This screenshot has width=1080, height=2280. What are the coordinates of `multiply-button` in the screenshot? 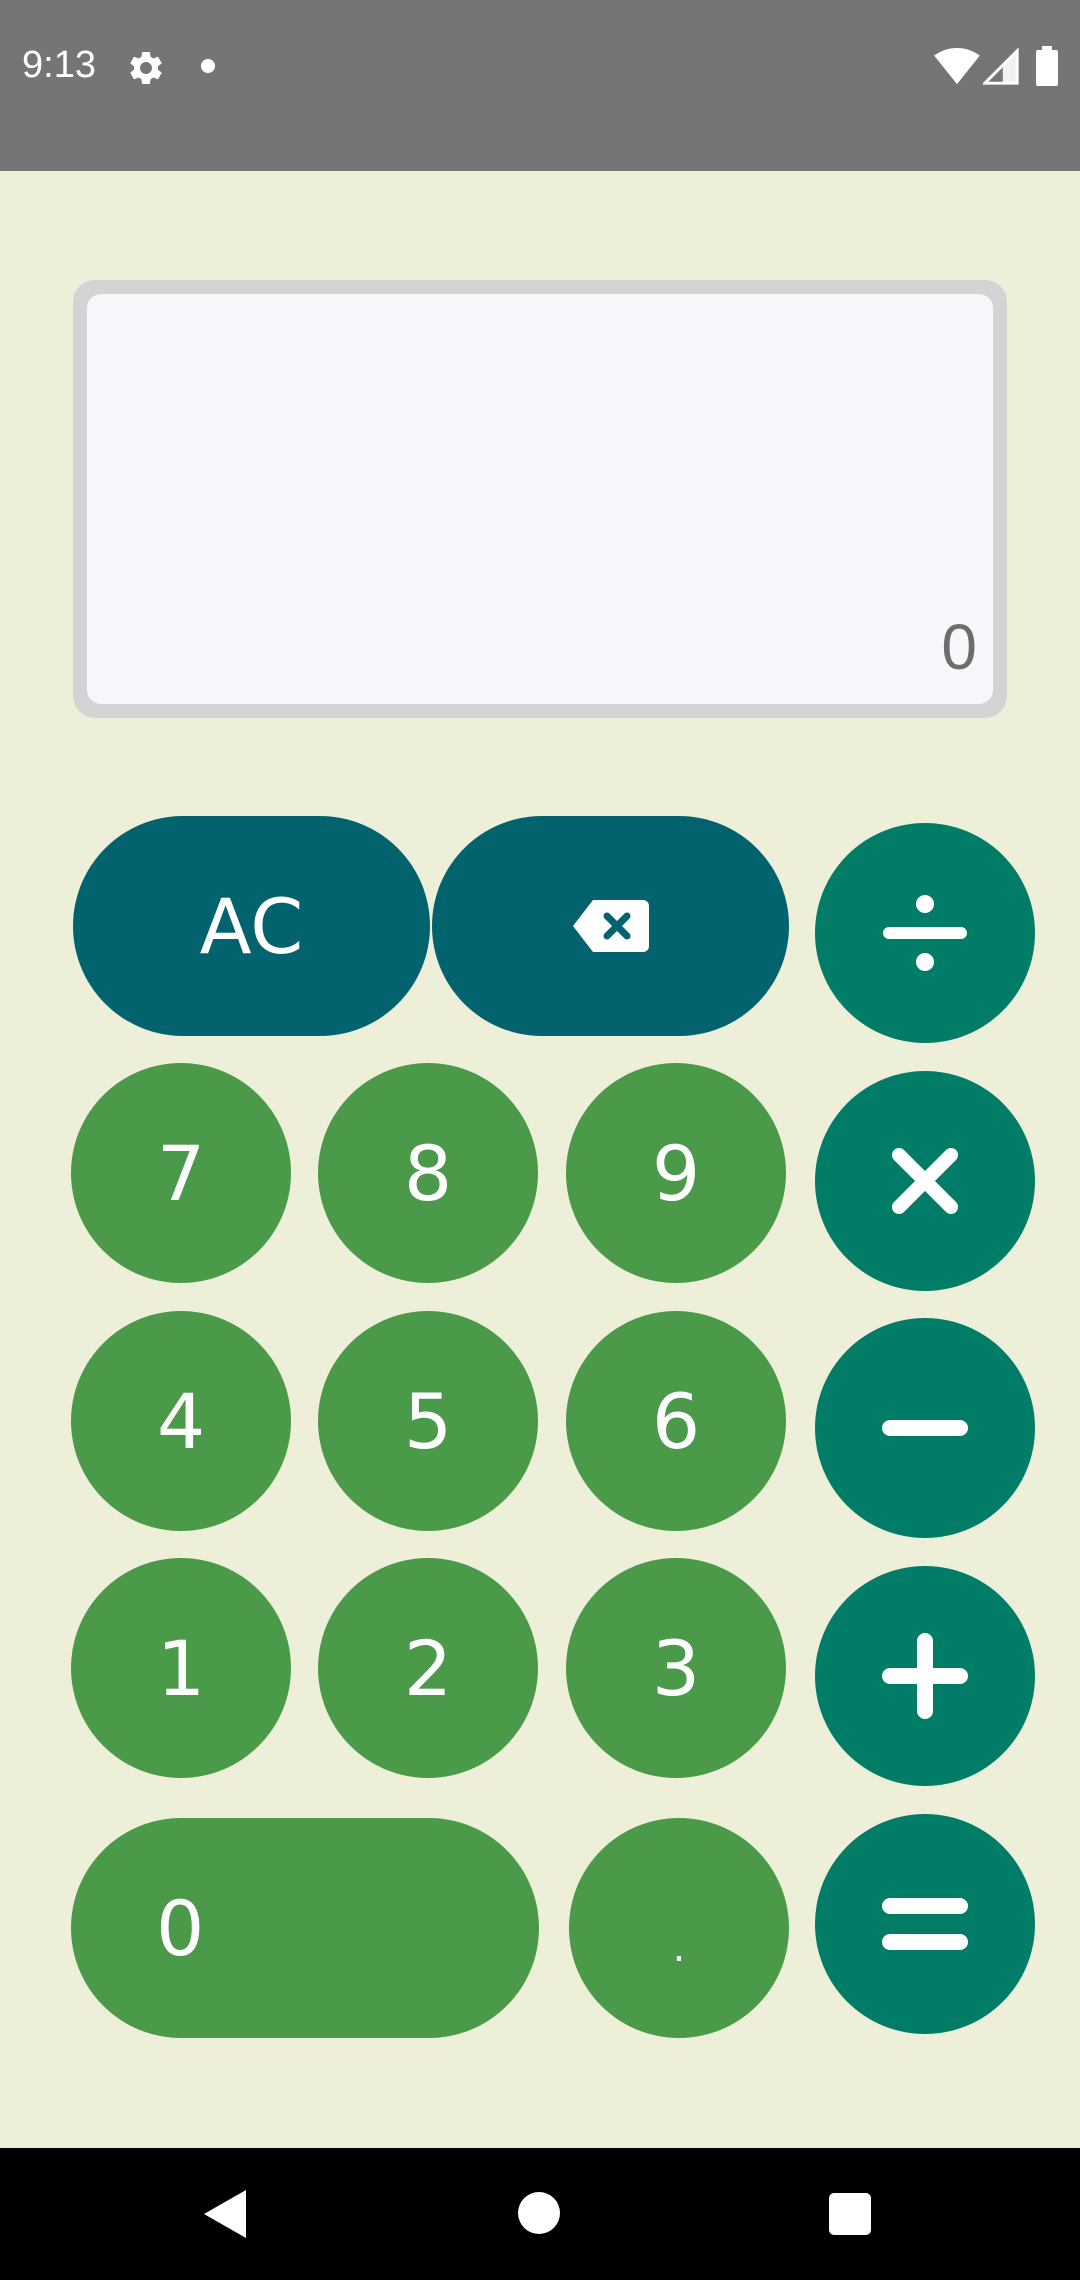 It's located at (925, 1181).